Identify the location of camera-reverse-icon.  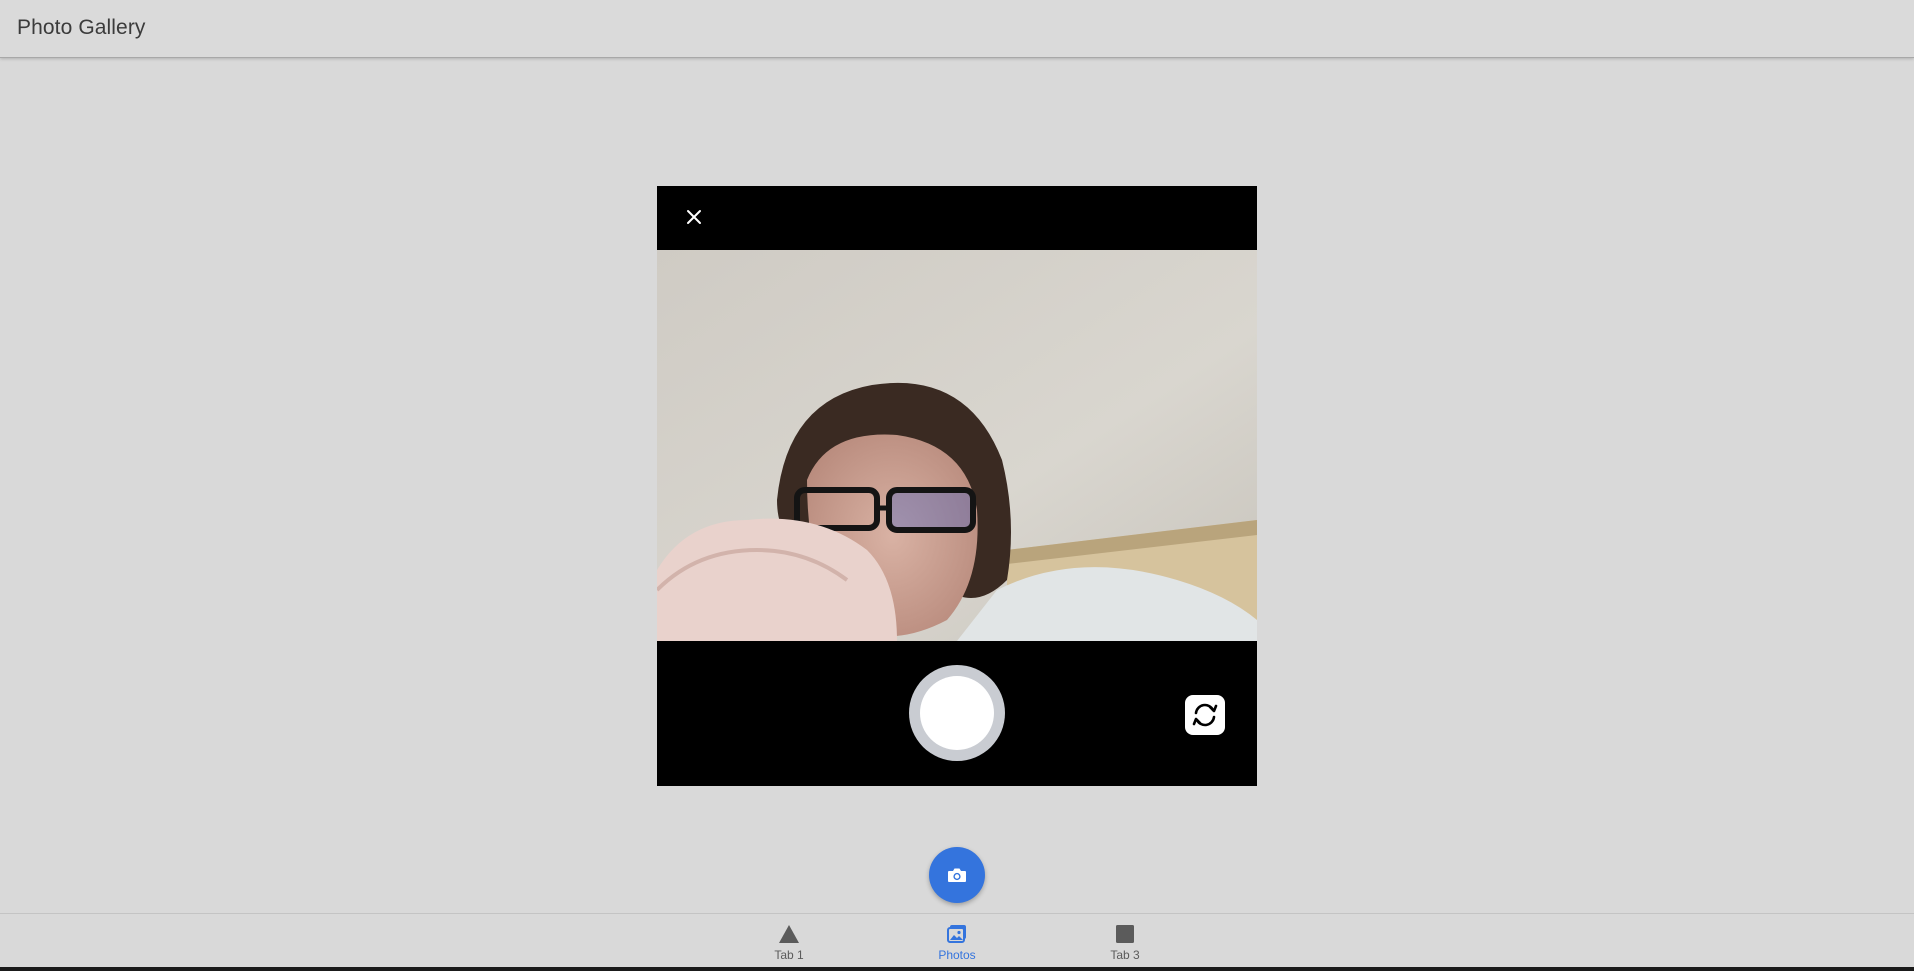
(1205, 715).